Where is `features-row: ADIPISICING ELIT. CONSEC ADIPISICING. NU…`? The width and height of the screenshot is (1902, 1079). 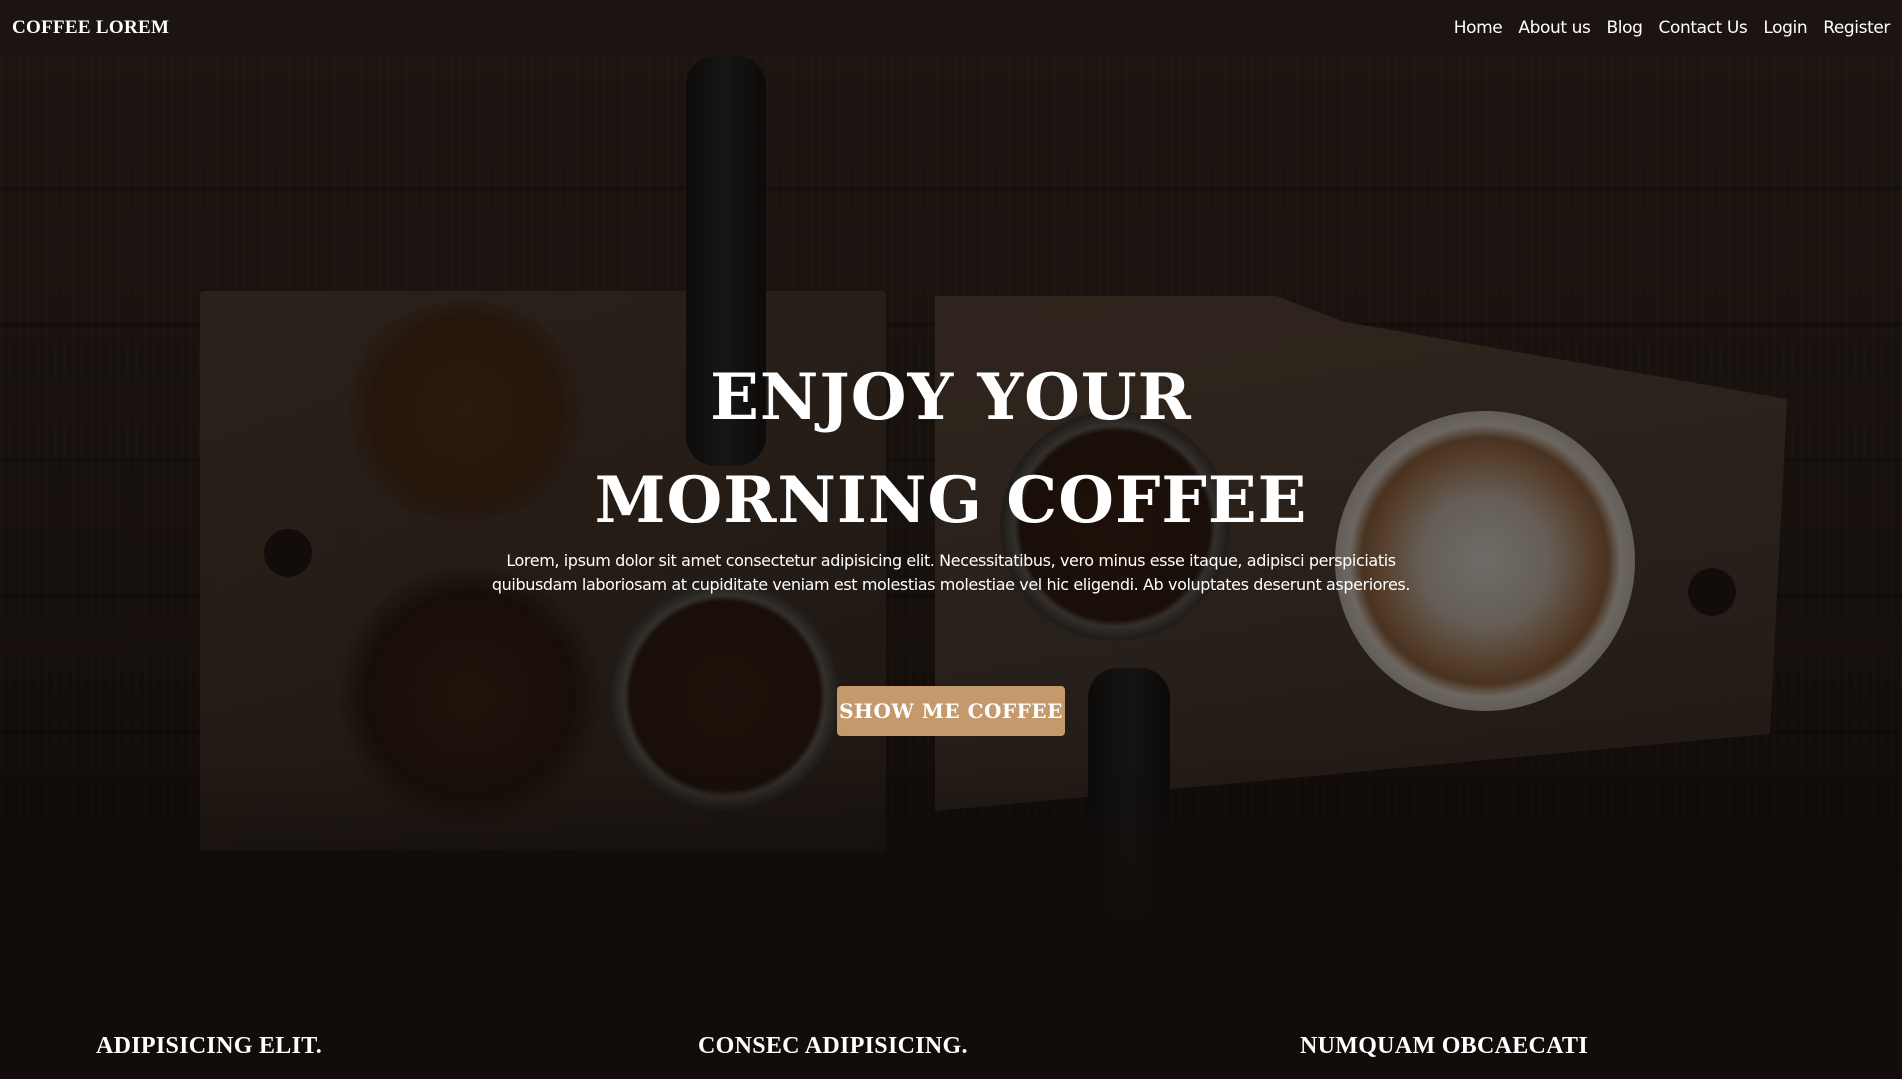
features-row: ADIPISICING ELIT. CONSEC ADIPISICING. NU… is located at coordinates (951, 1056).